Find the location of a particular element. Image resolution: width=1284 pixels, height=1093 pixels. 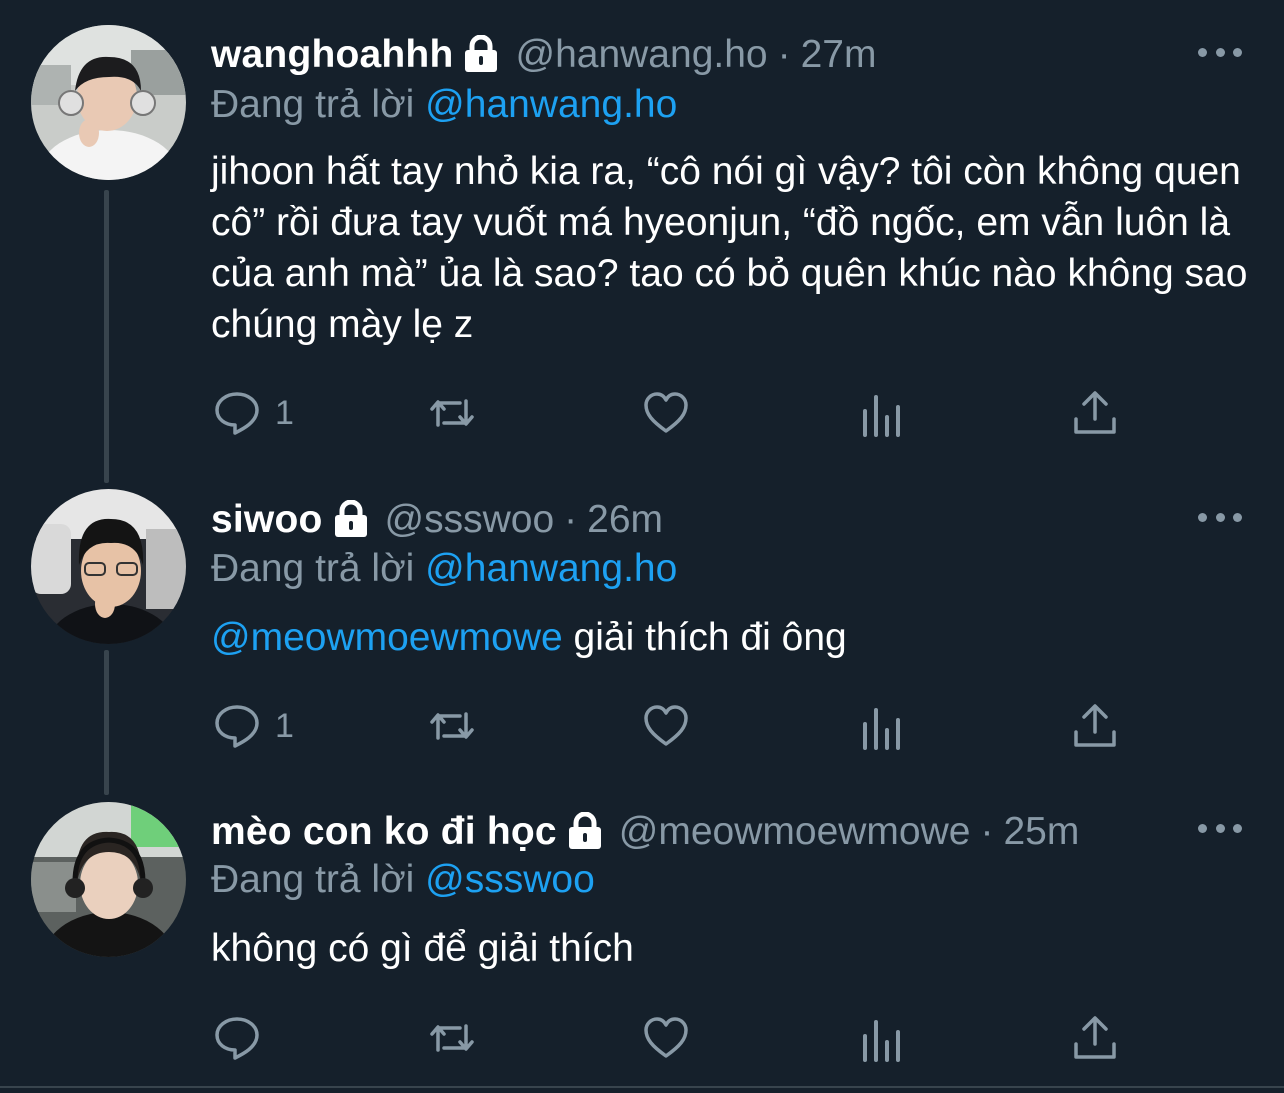

handle: @ssswoo is located at coordinates (470, 520).